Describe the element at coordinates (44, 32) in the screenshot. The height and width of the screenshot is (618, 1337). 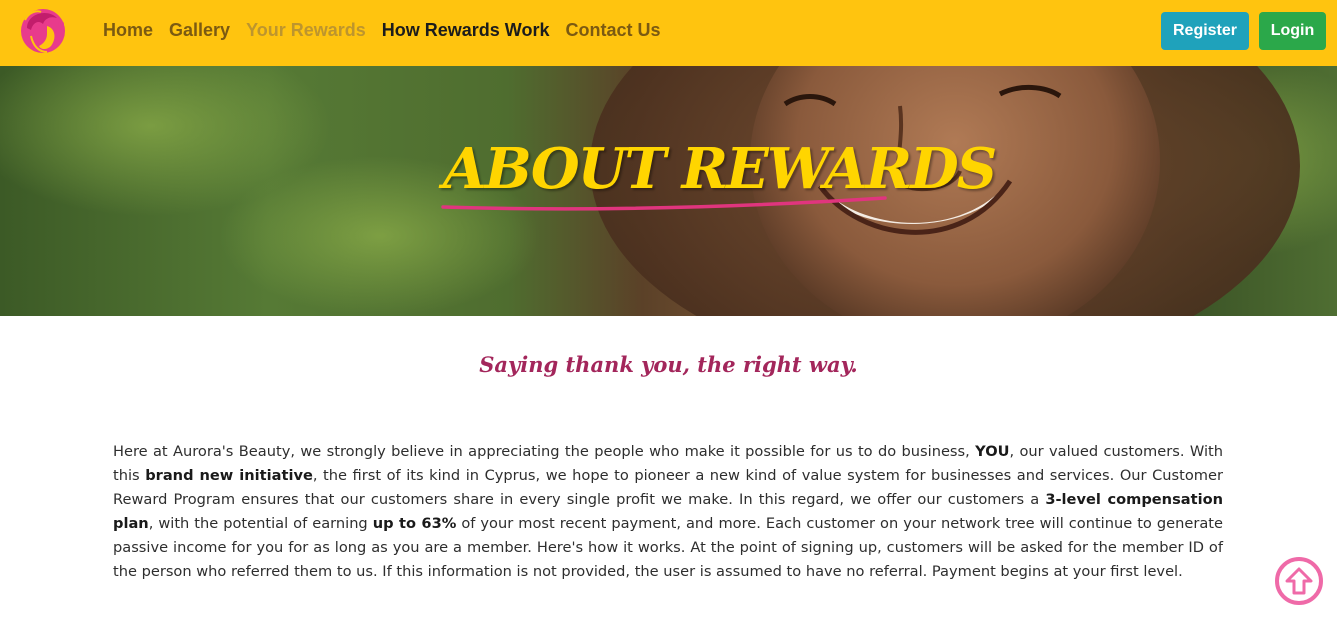
I see `brand-logo-icon` at that location.